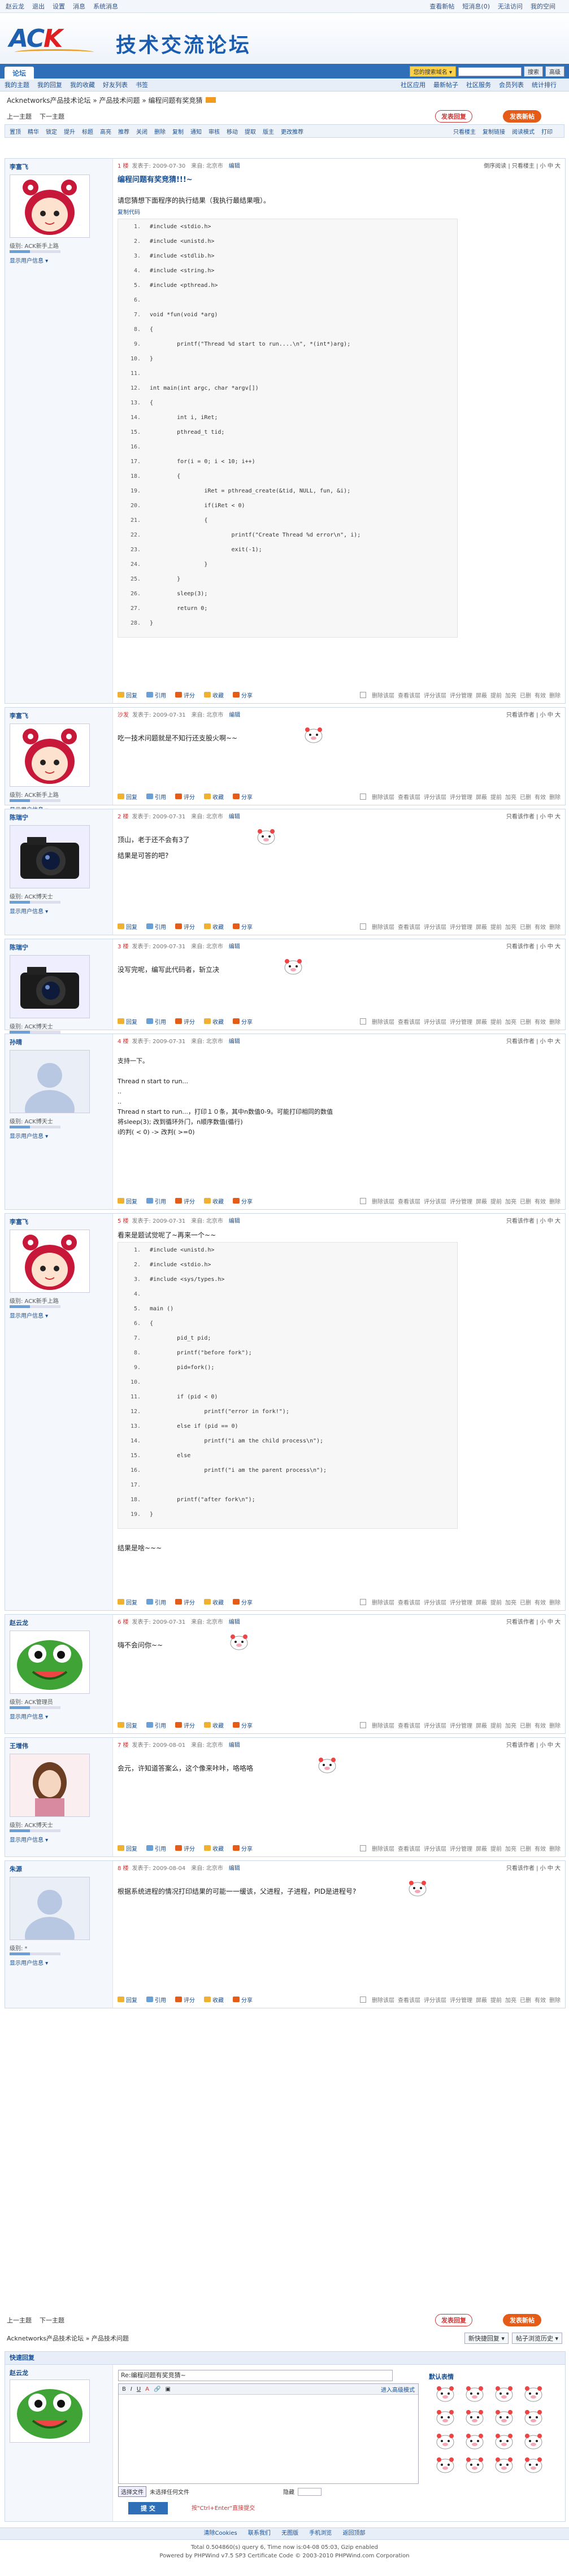  Describe the element at coordinates (160, 131) in the screenshot. I see `mod-tool: 删除` at that location.